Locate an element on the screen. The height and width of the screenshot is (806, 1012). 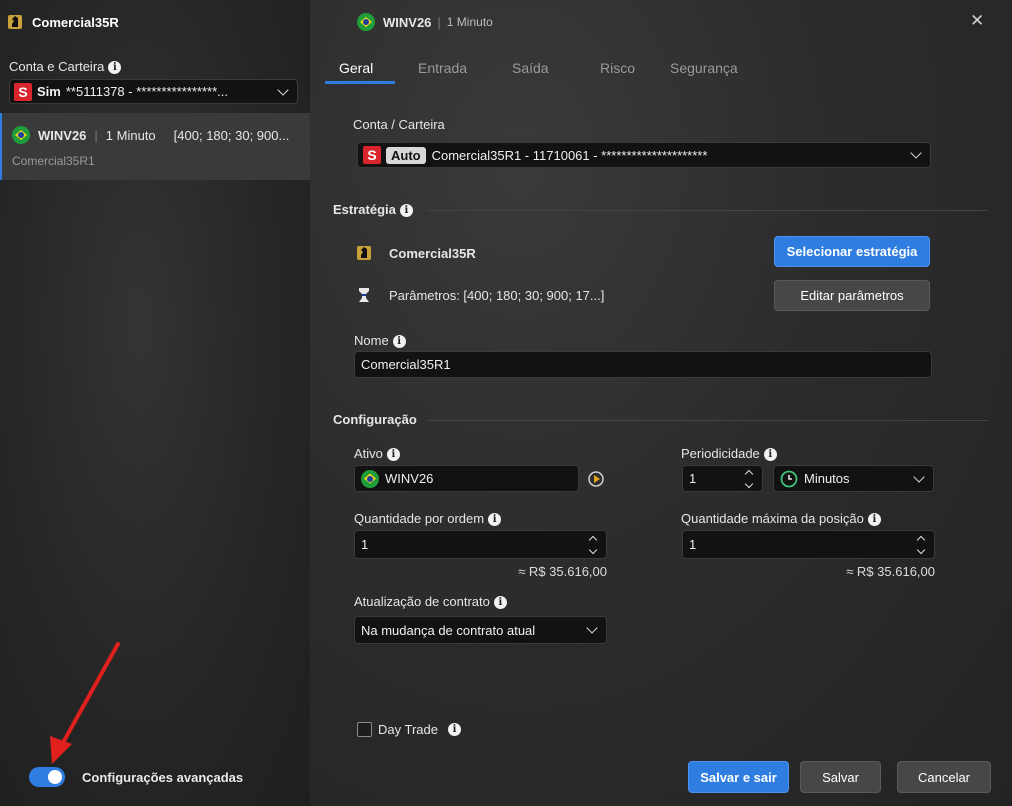
qtd-label-row: Quantidade por ordem i is located at coordinates (428, 519).